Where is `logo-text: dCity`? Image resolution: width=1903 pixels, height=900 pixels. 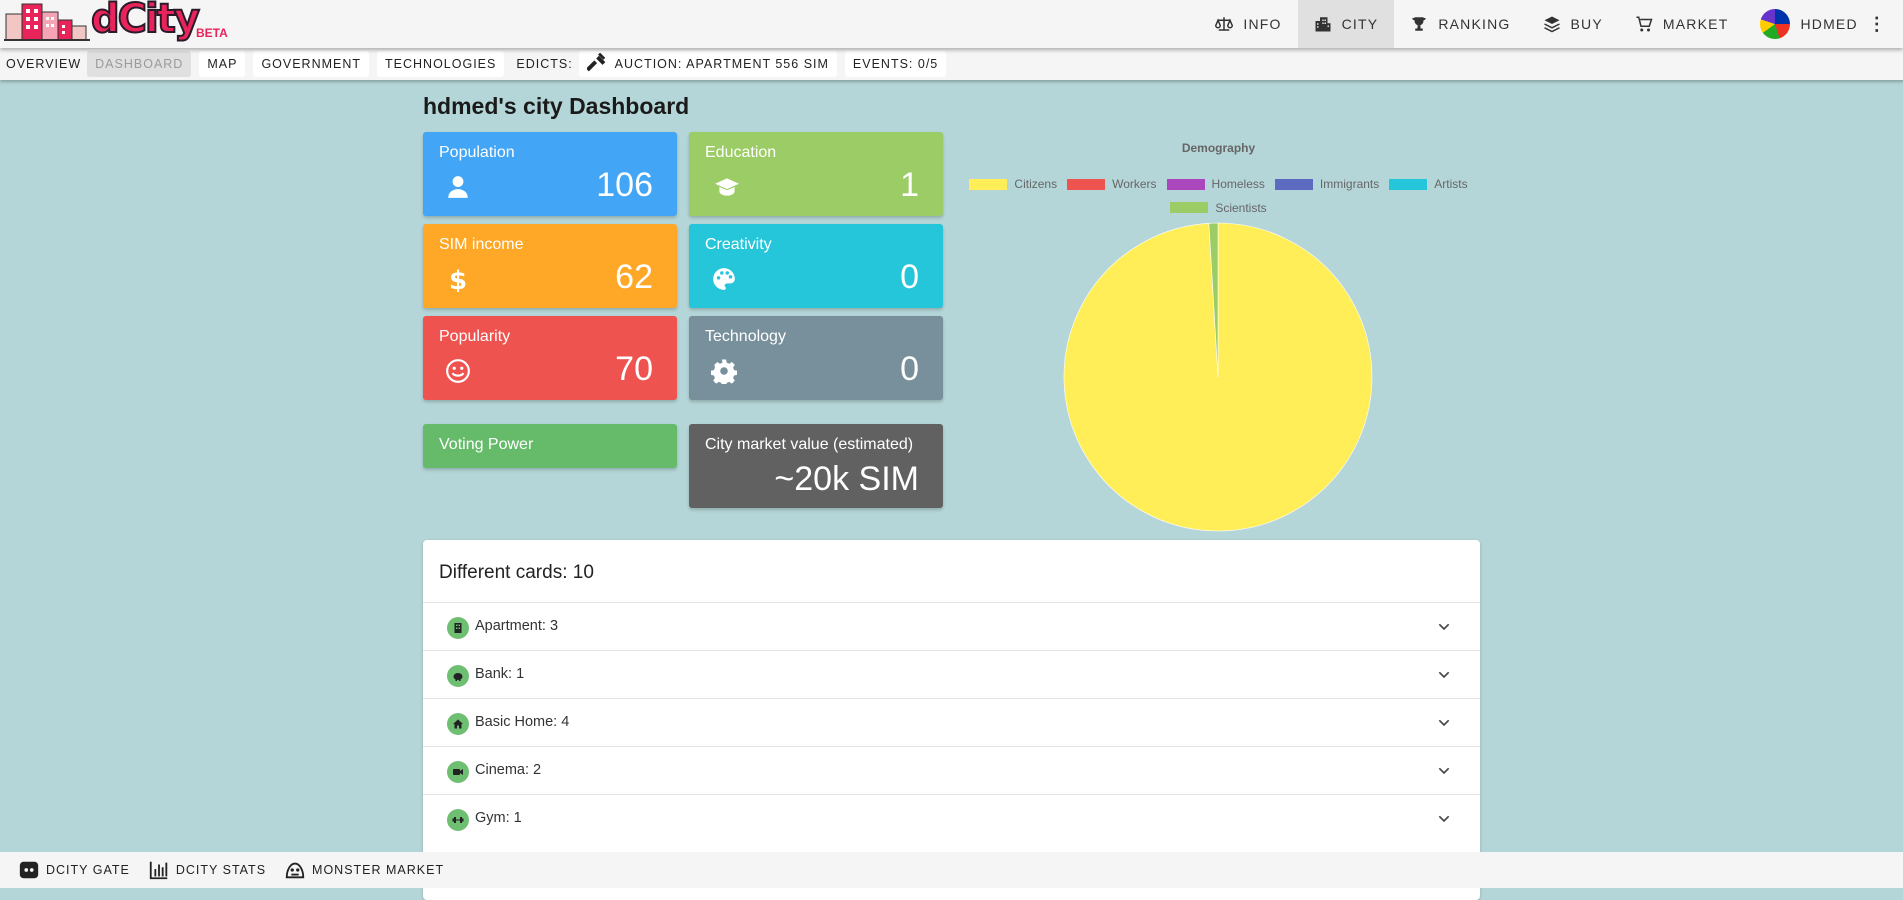
logo-text: dCity is located at coordinates (145, 21).